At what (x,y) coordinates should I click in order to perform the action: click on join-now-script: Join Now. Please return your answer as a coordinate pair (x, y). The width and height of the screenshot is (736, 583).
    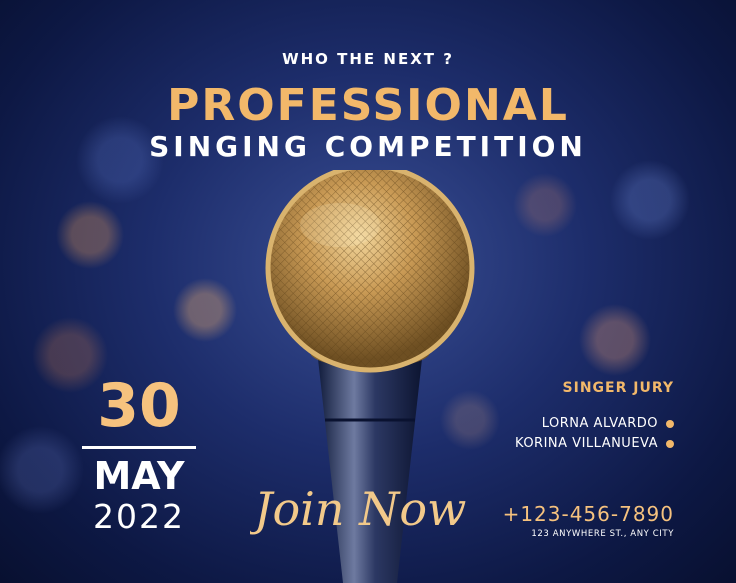
    Looking at the image, I should click on (375, 510).